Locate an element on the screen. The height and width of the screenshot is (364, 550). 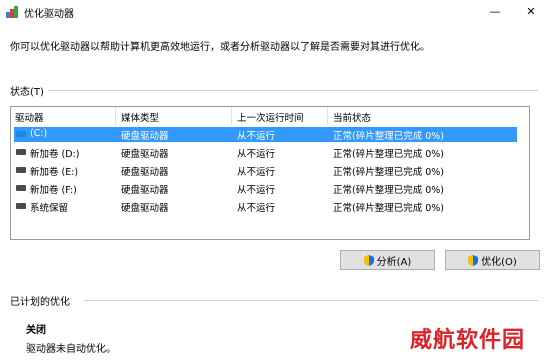
close-icon: ✕ is located at coordinates (531, 11).